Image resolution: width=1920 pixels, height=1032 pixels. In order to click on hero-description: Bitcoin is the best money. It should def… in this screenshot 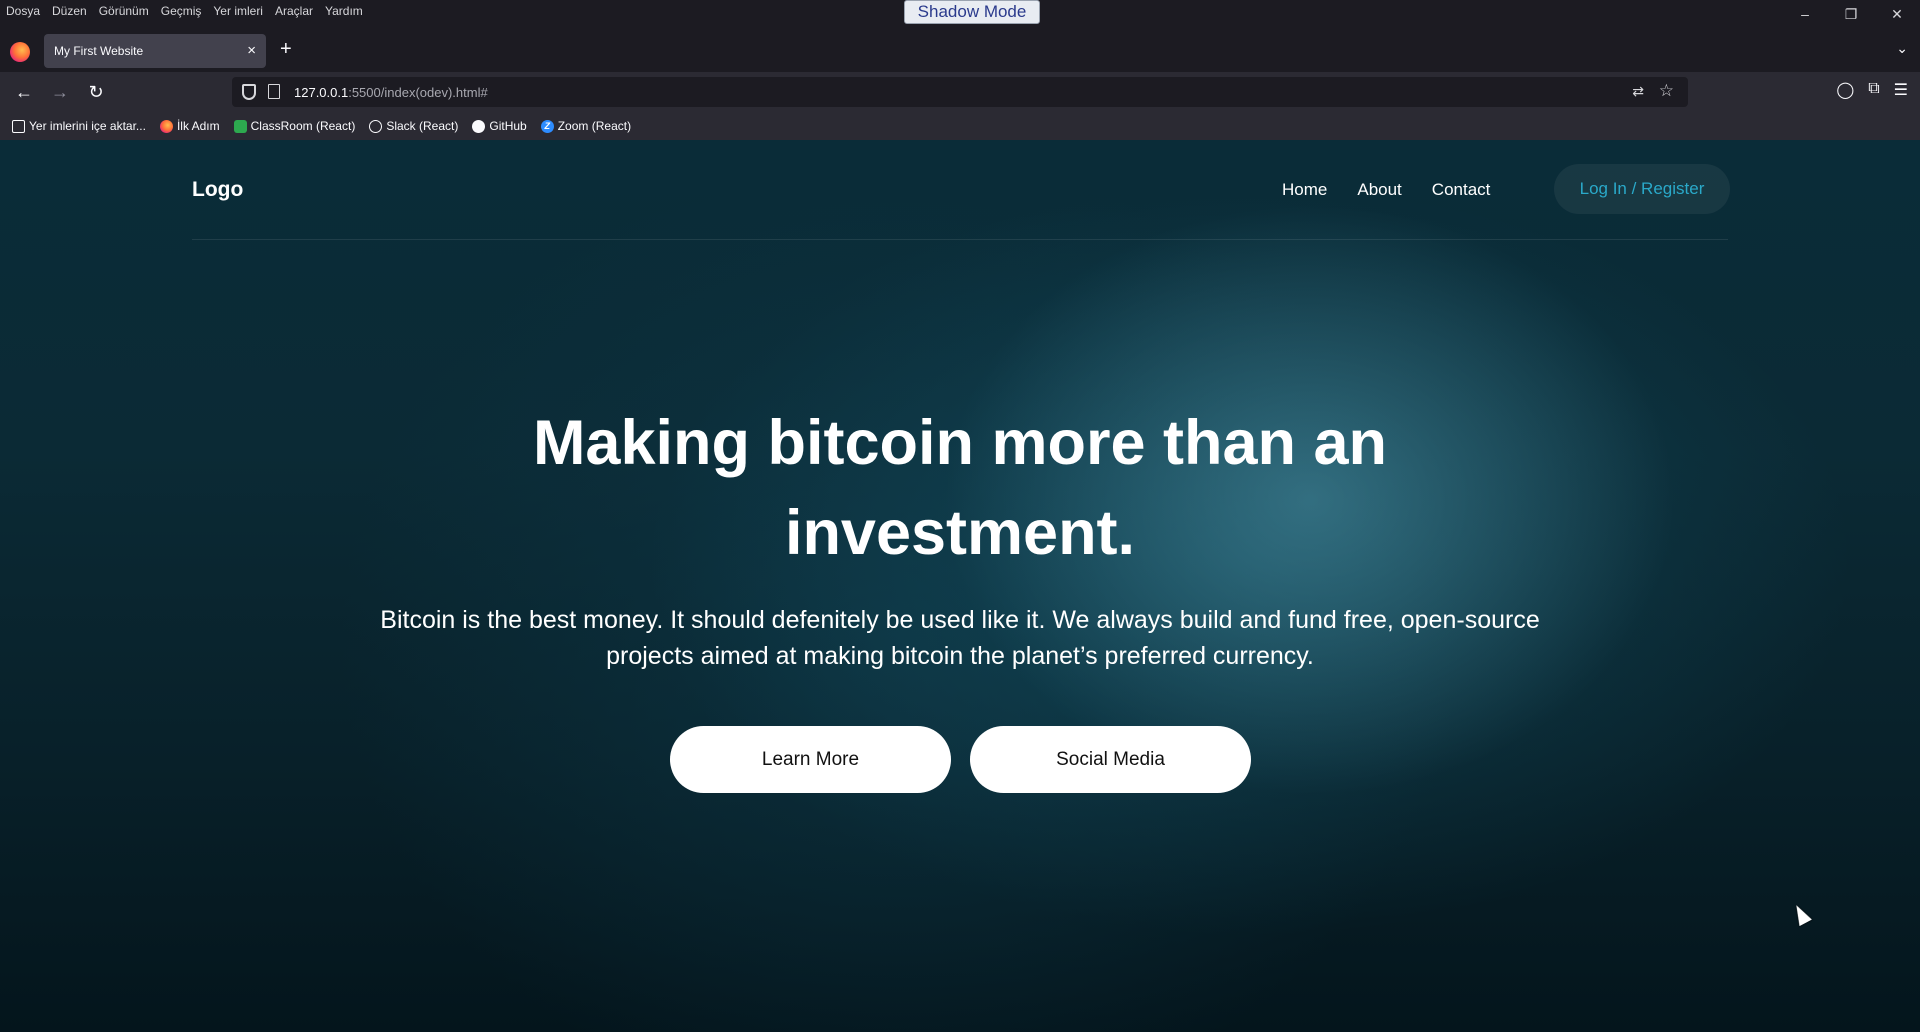, I will do `click(960, 638)`.